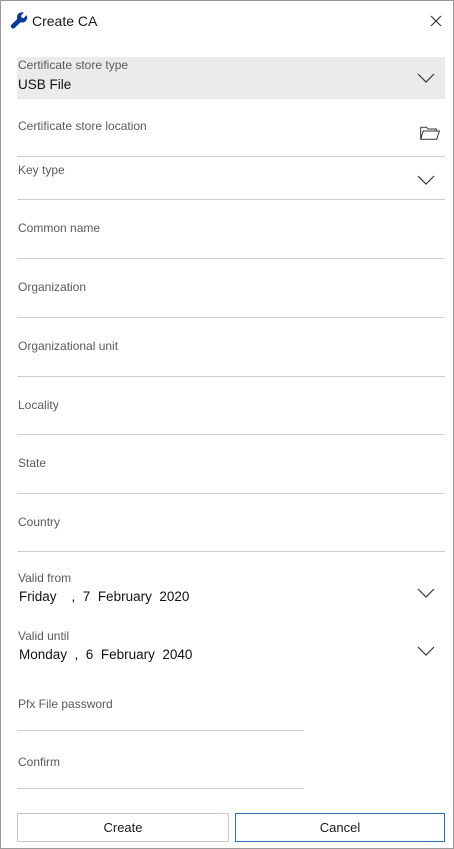 Image resolution: width=454 pixels, height=849 pixels. Describe the element at coordinates (231, 229) in the screenshot. I see `common-name-input: Common name` at that location.